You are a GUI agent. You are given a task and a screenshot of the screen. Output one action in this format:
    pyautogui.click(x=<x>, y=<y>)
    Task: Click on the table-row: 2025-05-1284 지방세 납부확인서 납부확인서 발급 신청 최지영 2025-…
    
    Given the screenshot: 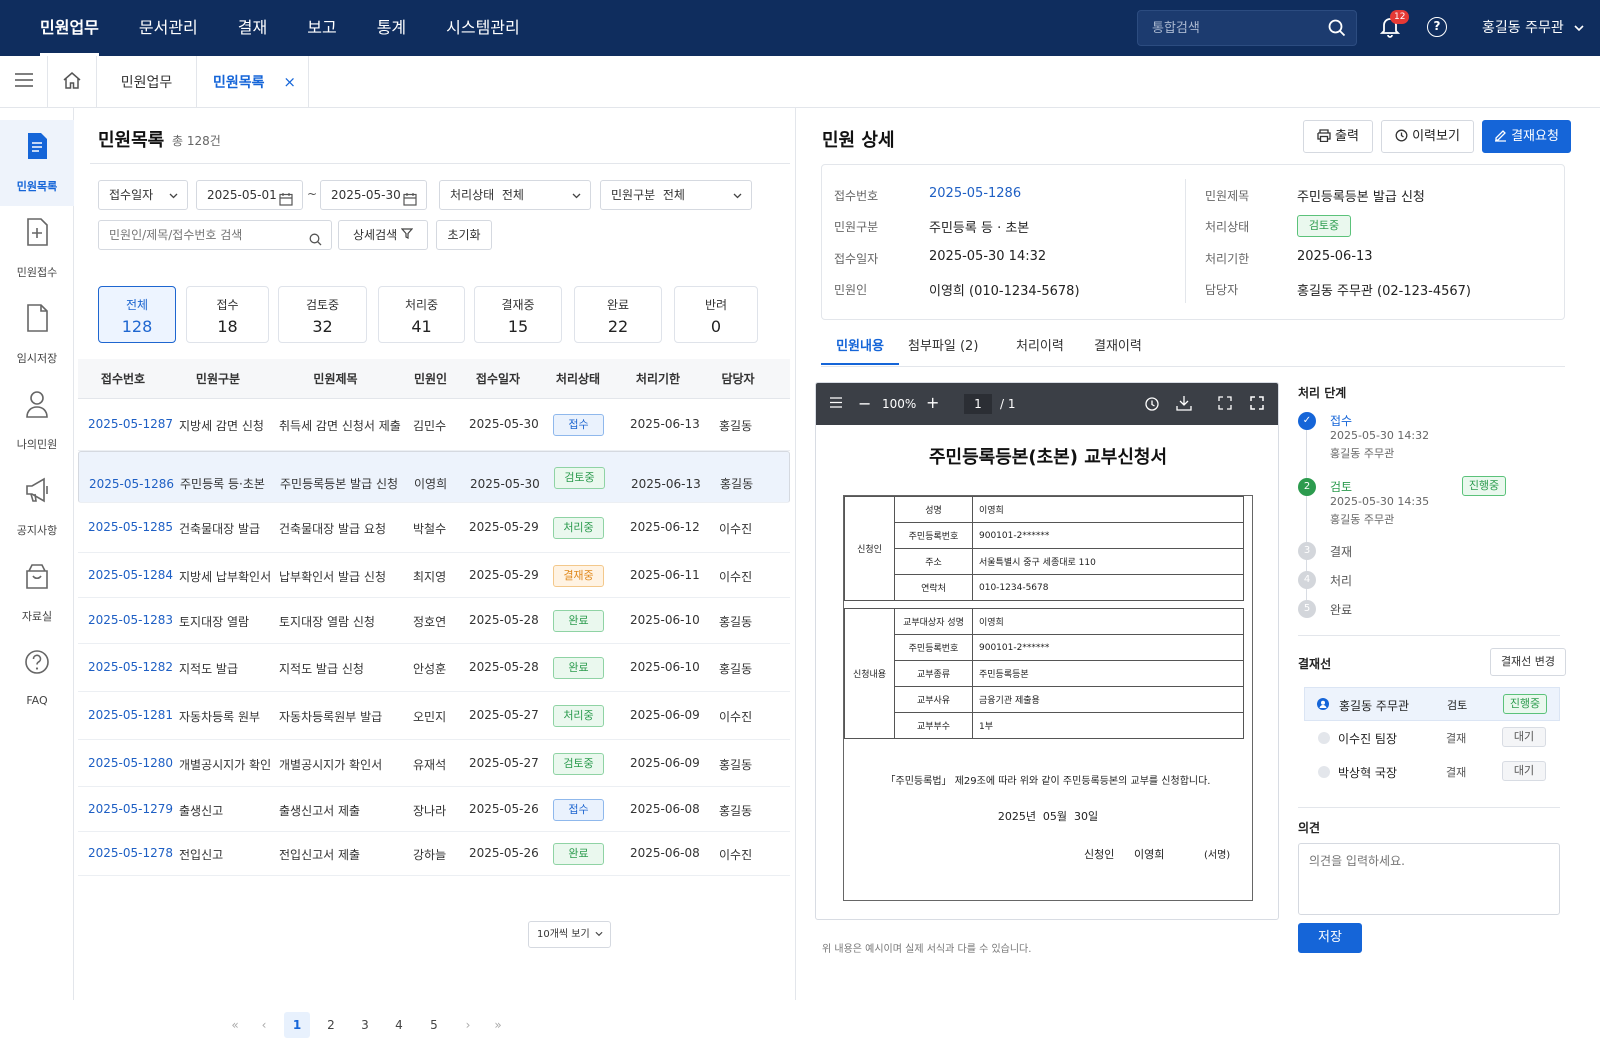 What is the action you would take?
    pyautogui.click(x=434, y=575)
    